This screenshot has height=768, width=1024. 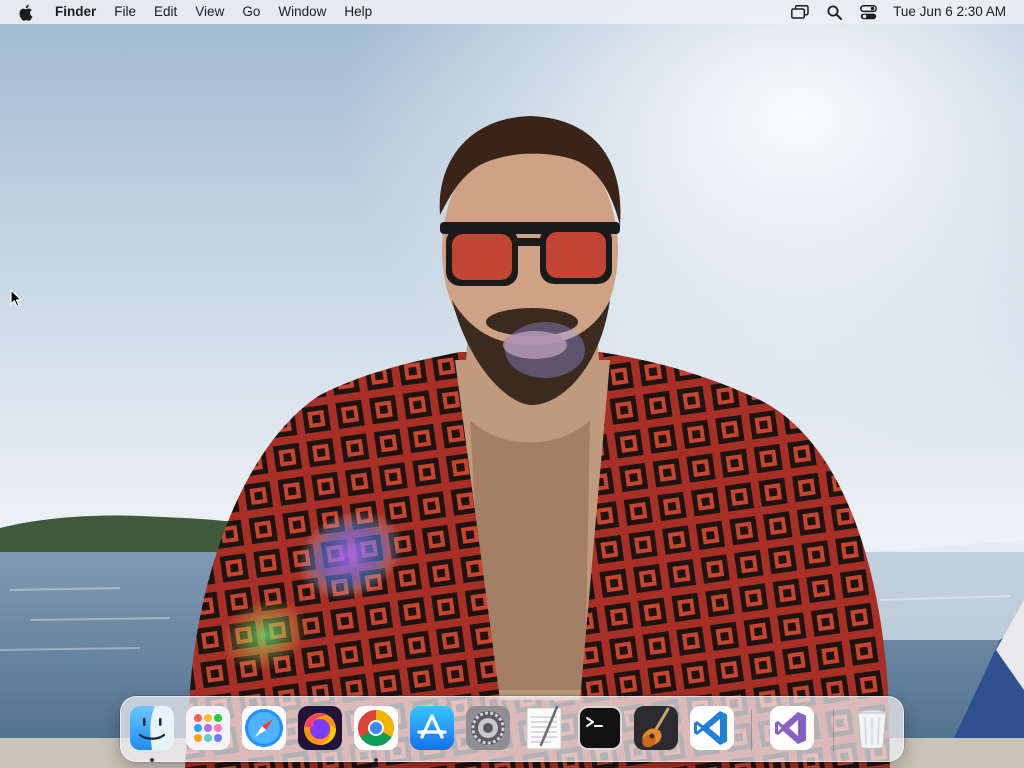 I want to click on trash-icon, so click(x=872, y=729).